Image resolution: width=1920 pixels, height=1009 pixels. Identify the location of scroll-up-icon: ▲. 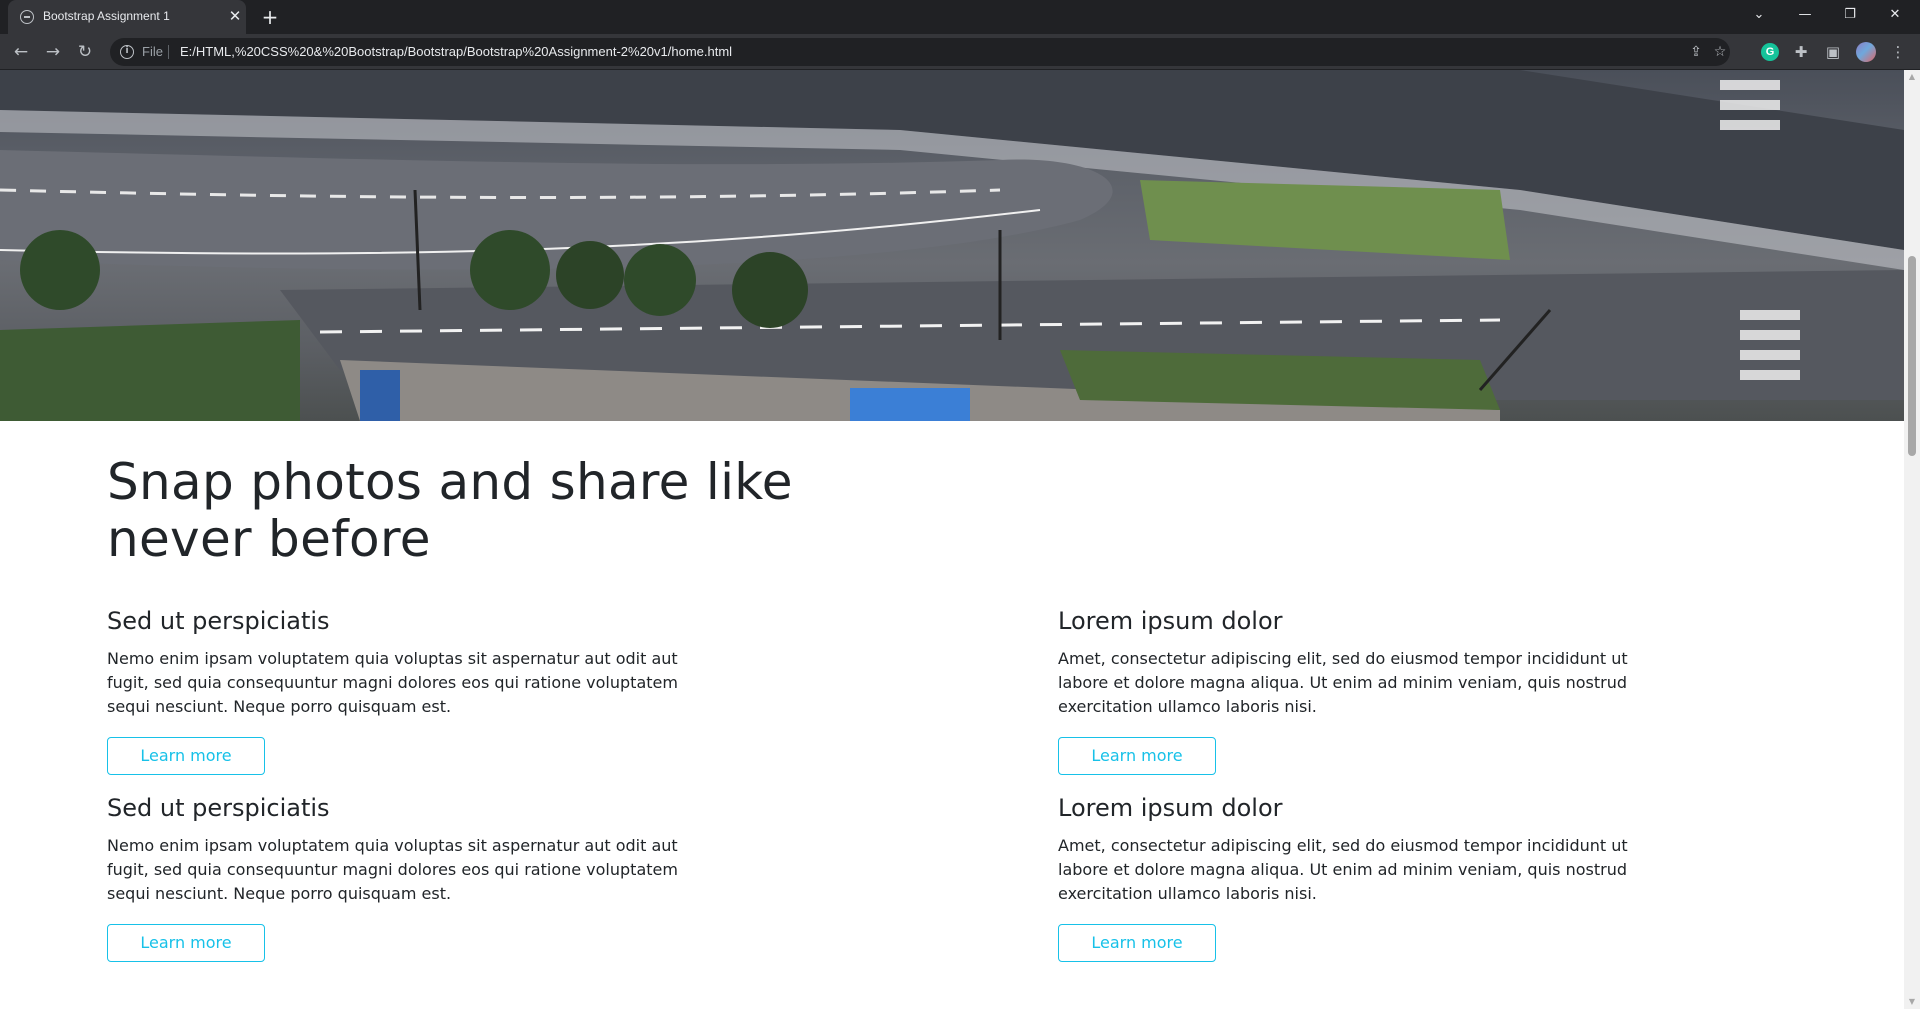
(1912, 76).